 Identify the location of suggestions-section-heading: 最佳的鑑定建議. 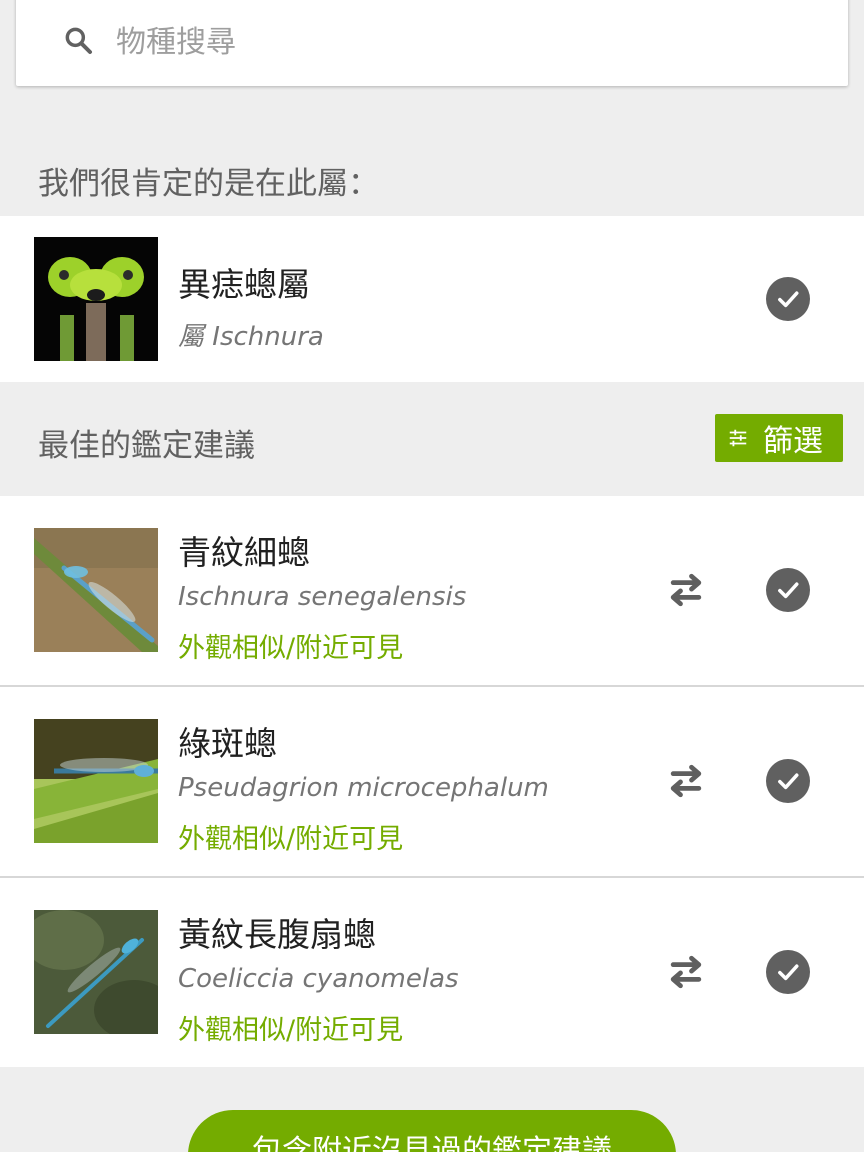
(146, 446).